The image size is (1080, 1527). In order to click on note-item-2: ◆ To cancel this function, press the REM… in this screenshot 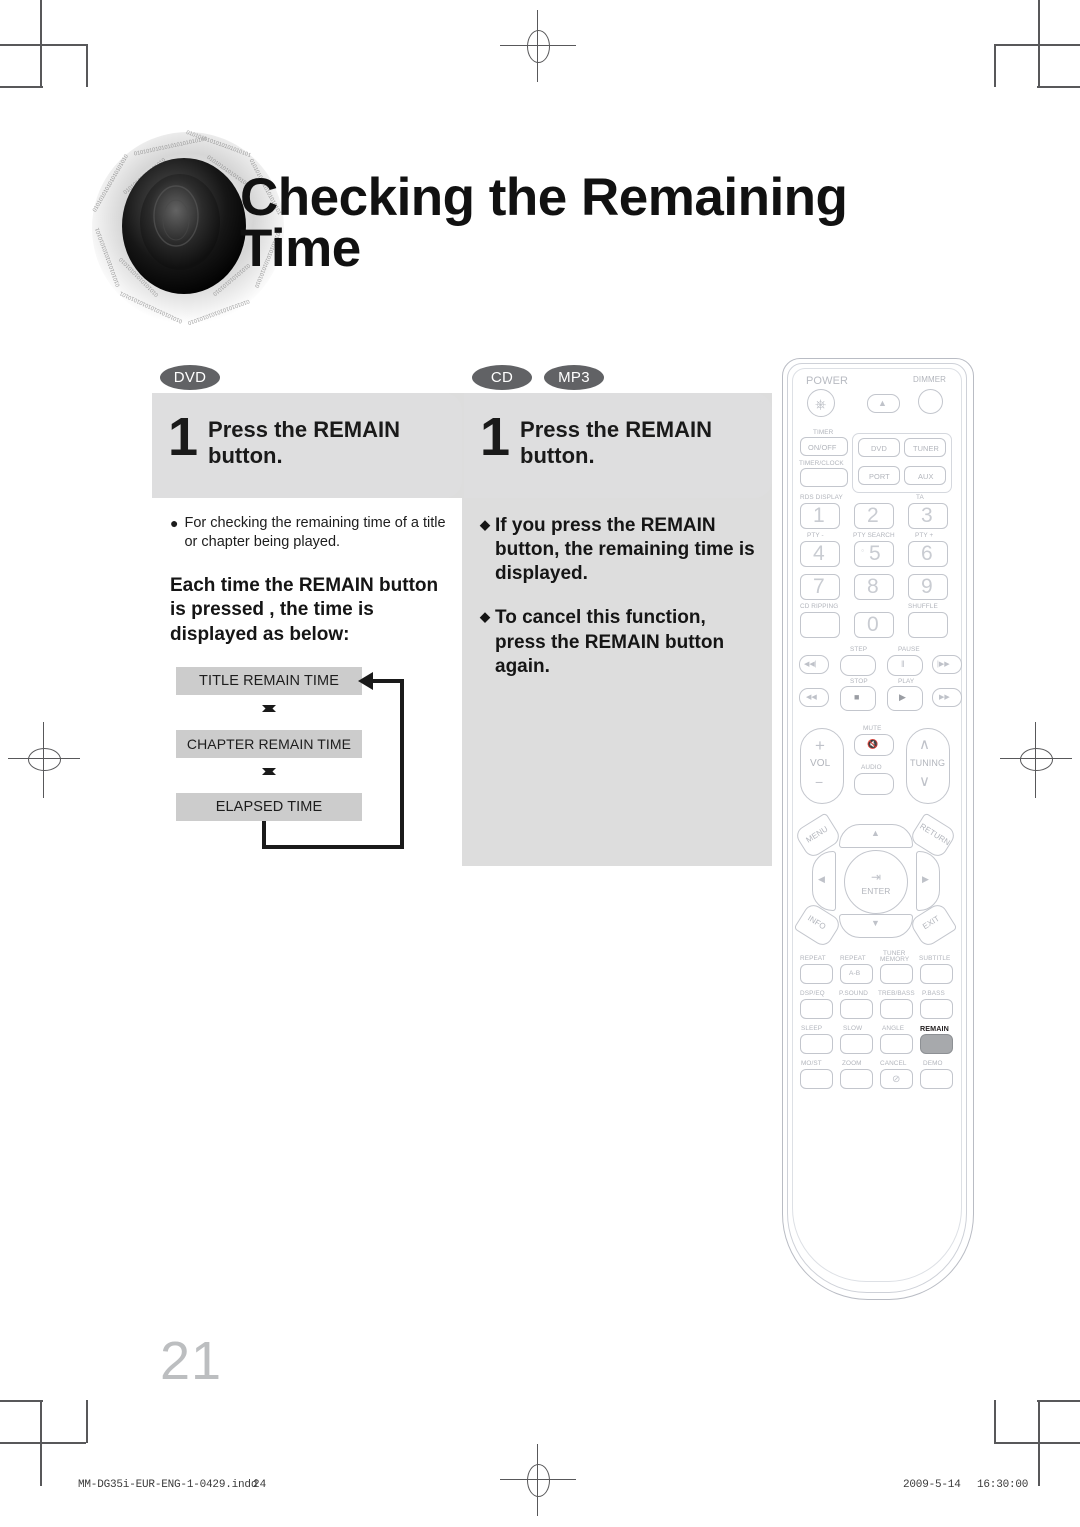, I will do `click(619, 642)`.